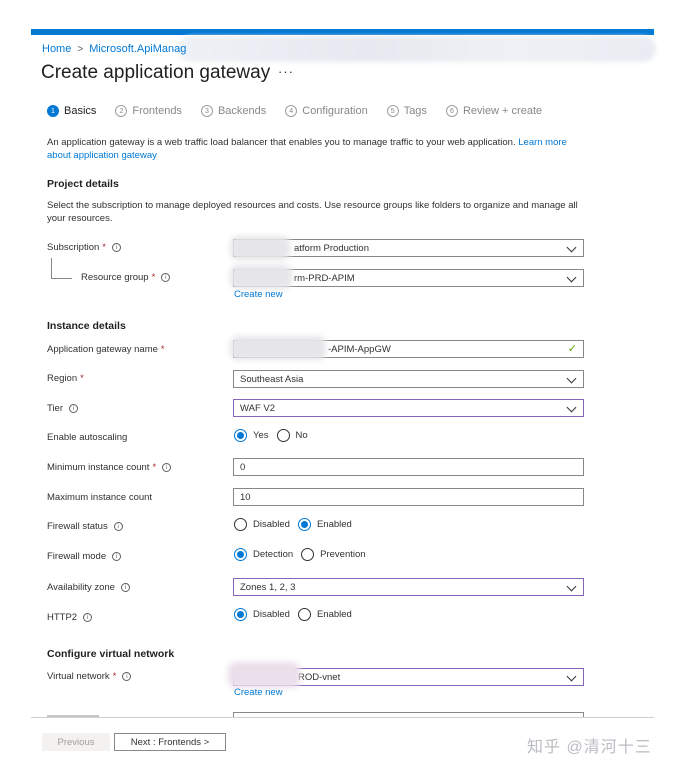 This screenshot has height=773, width=695. What do you see at coordinates (408, 467) in the screenshot?
I see `min-instance-input: 0` at bounding box center [408, 467].